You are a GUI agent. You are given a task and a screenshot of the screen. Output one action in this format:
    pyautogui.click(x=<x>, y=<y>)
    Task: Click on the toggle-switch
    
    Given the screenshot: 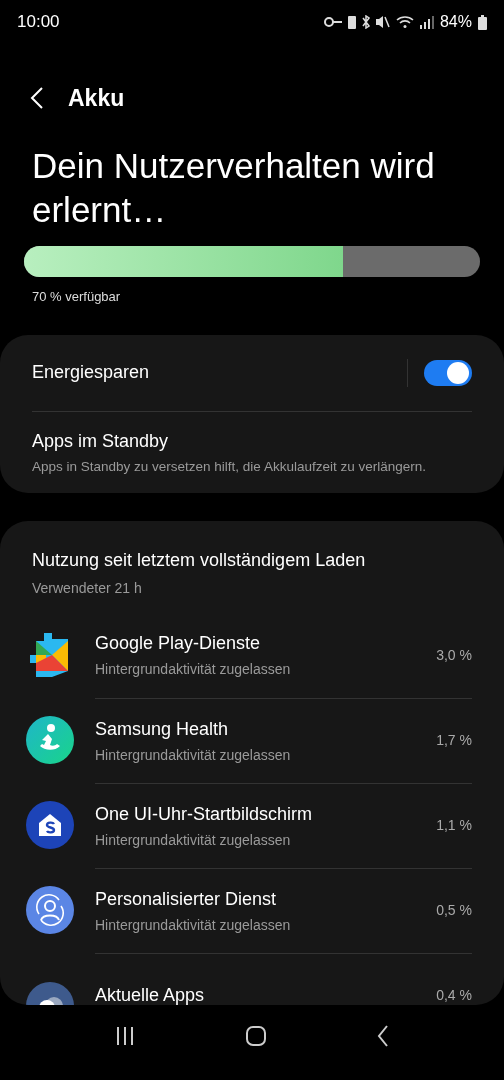 What is the action you would take?
    pyautogui.click(x=448, y=372)
    